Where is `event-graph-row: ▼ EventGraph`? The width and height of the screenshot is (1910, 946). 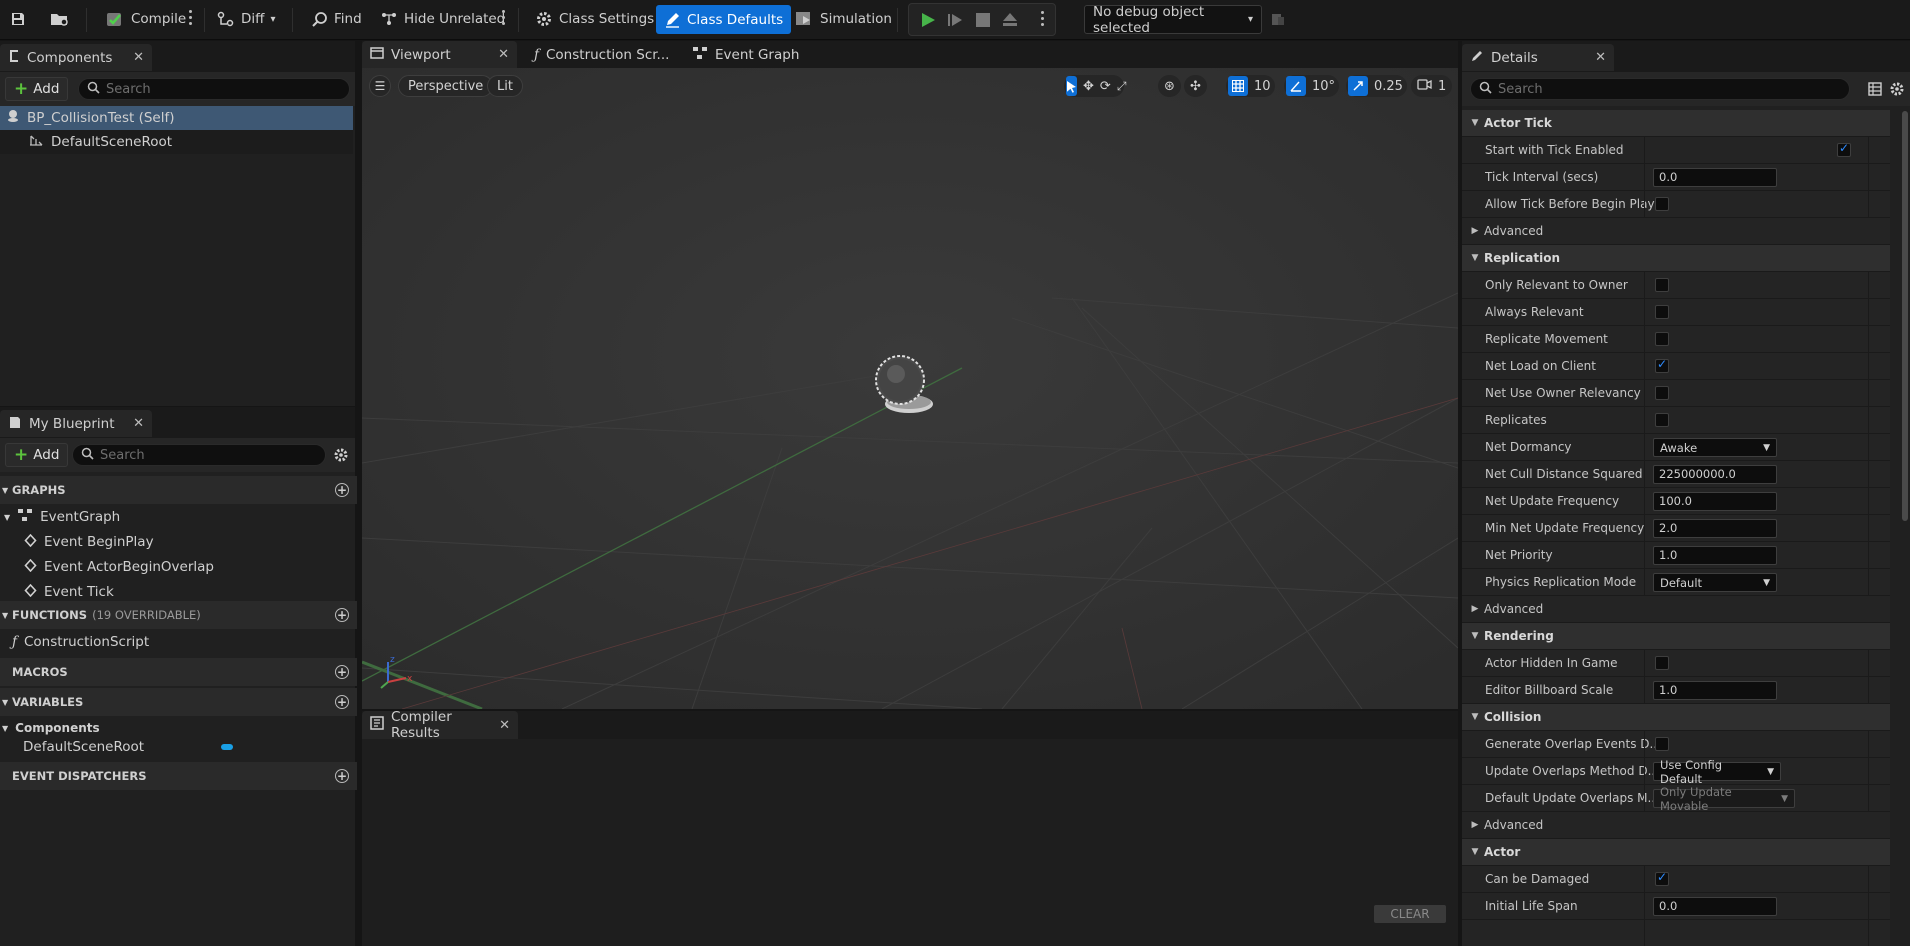
event-graph-row: ▼ EventGraph is located at coordinates (176, 517).